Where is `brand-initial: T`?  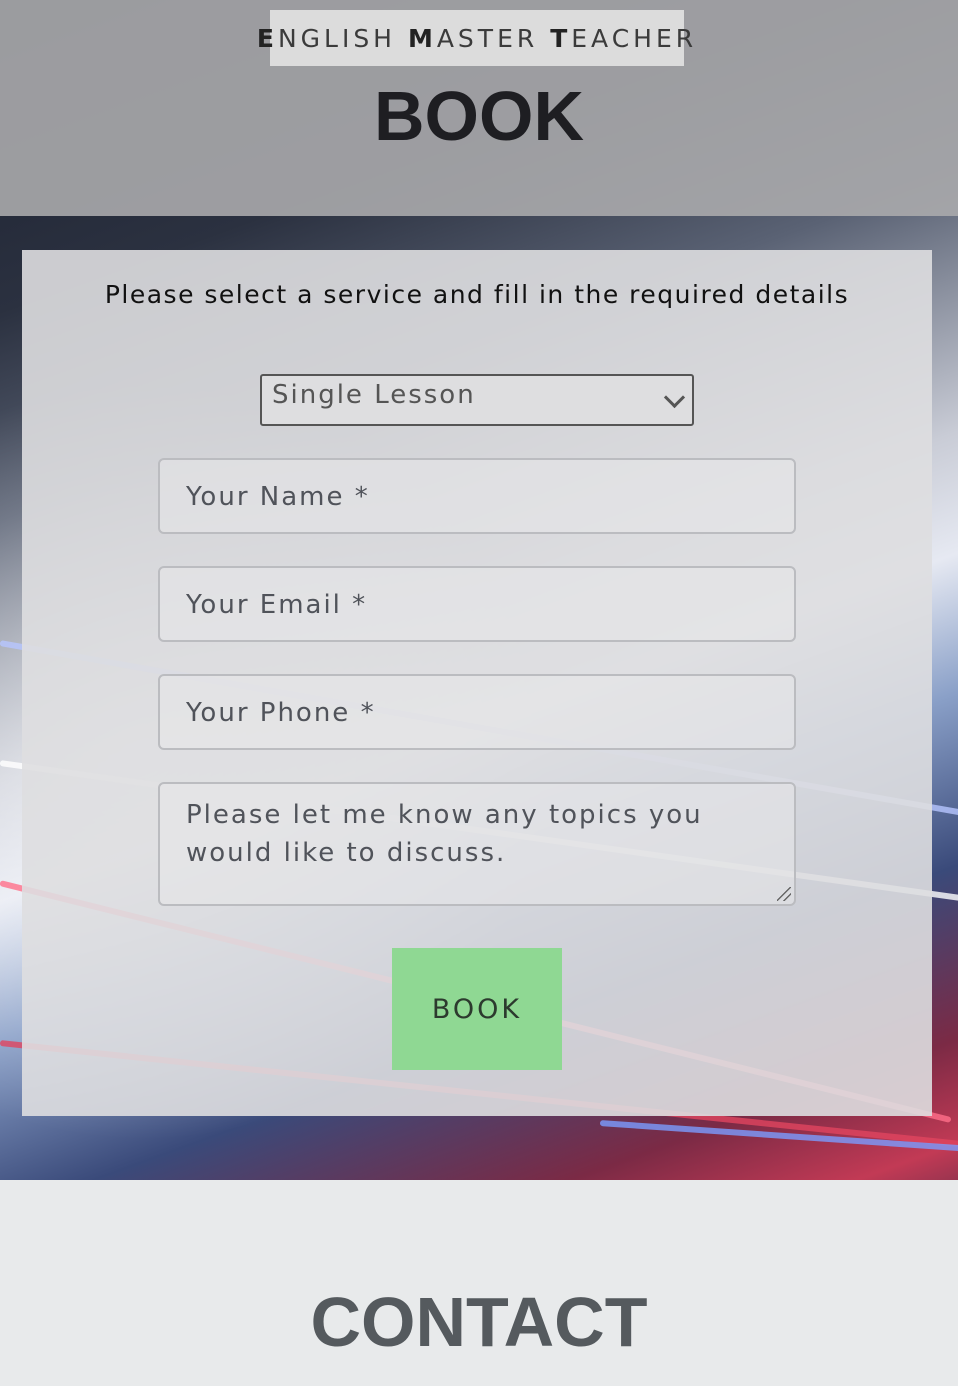
brand-initial: T is located at coordinates (561, 38).